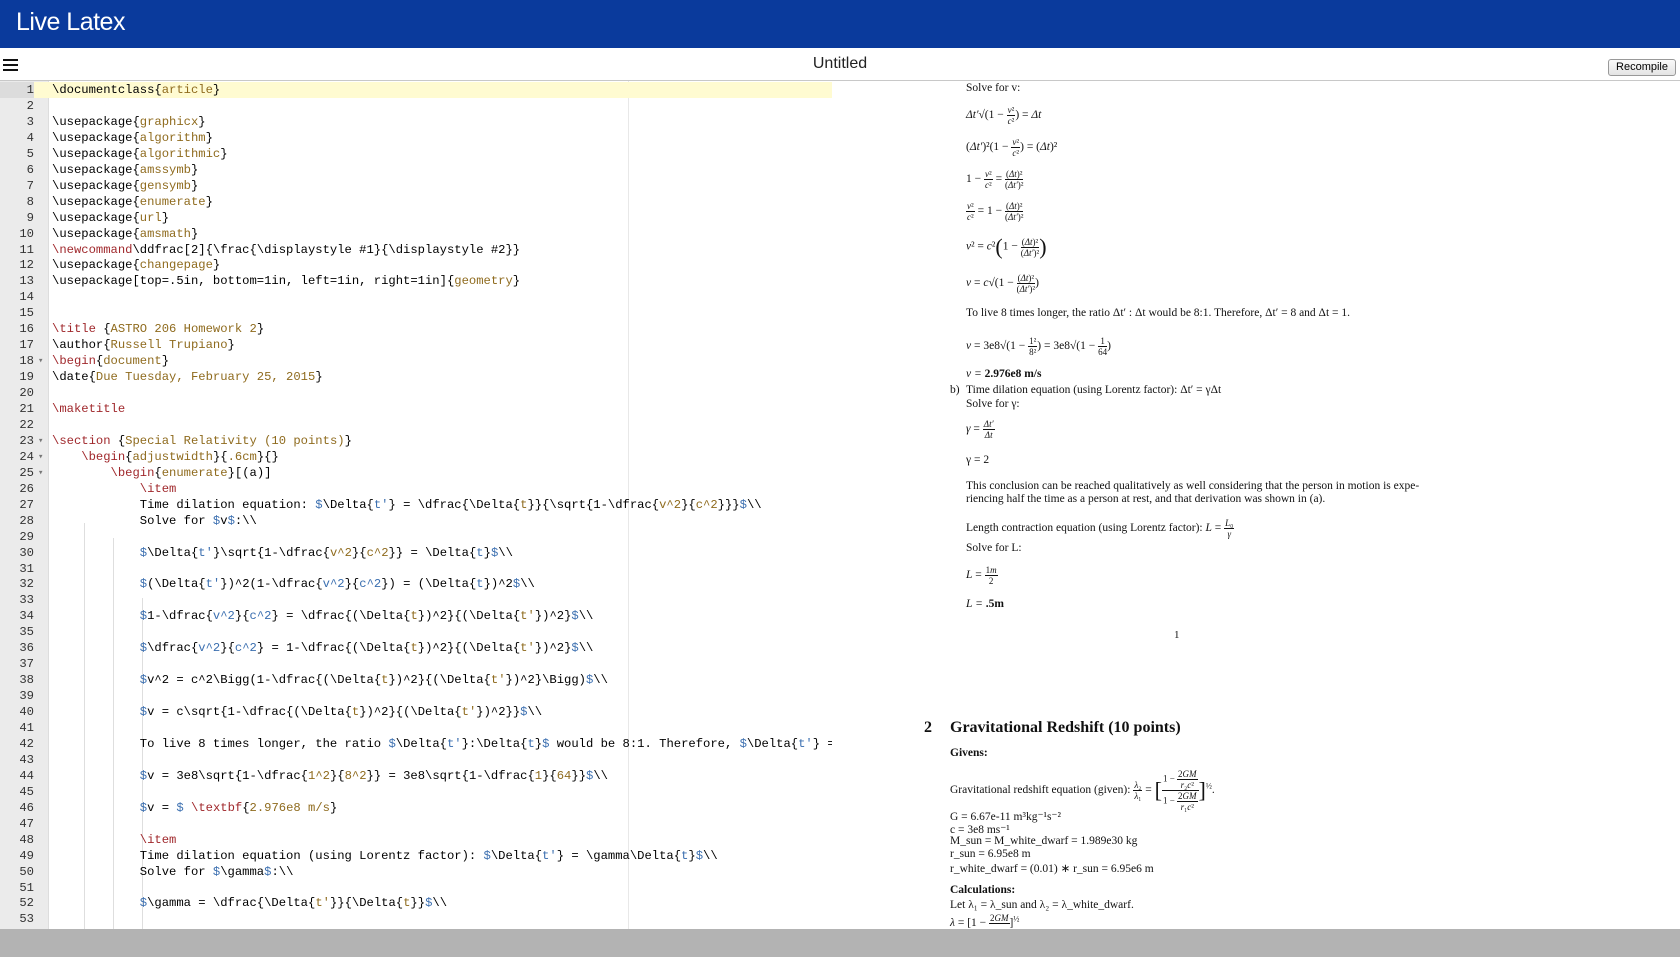 This screenshot has width=1680, height=957. Describe the element at coordinates (26, 648) in the screenshot. I see `line-number: 36` at that location.